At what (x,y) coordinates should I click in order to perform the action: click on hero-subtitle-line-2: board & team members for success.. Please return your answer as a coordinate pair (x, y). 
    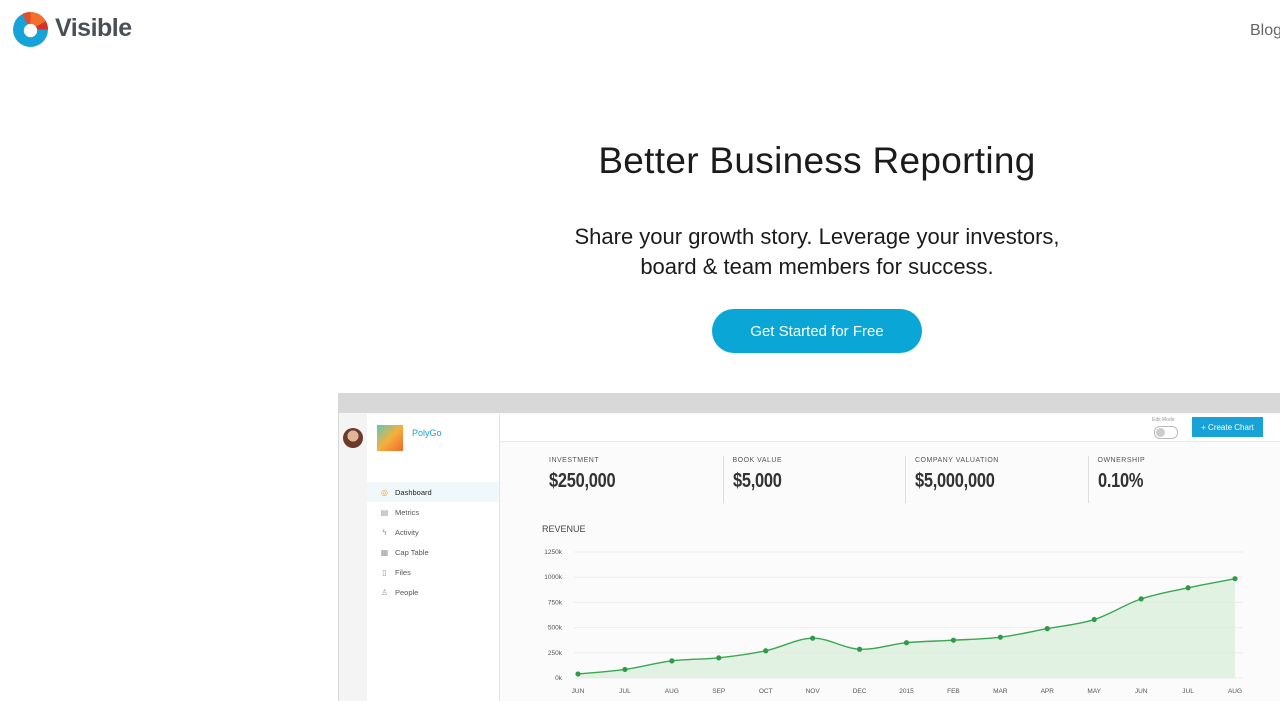
    Looking at the image, I should click on (817, 266).